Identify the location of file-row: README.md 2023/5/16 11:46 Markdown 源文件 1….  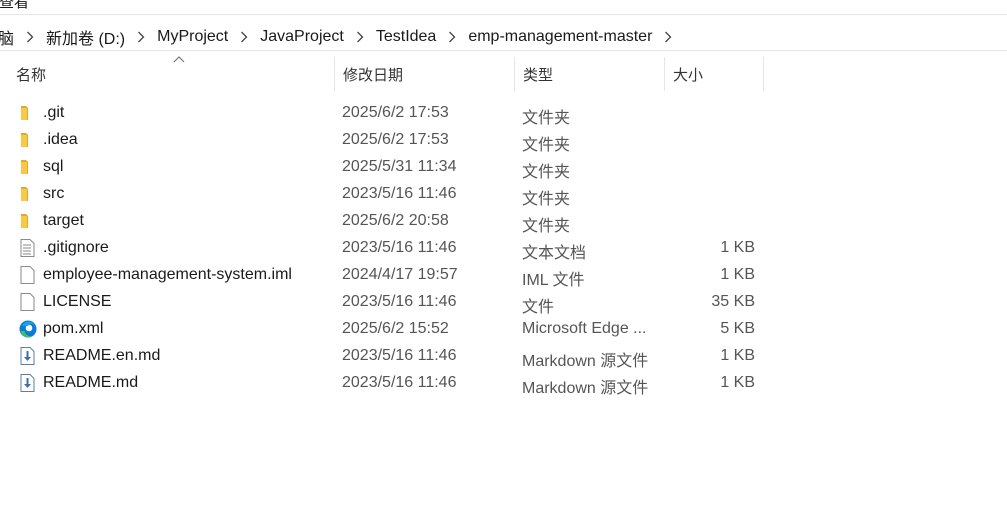
(503, 383).